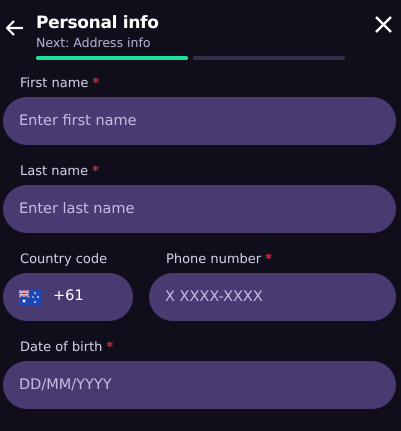  Describe the element at coordinates (199, 209) in the screenshot. I see `input-field: Enter last name` at that location.